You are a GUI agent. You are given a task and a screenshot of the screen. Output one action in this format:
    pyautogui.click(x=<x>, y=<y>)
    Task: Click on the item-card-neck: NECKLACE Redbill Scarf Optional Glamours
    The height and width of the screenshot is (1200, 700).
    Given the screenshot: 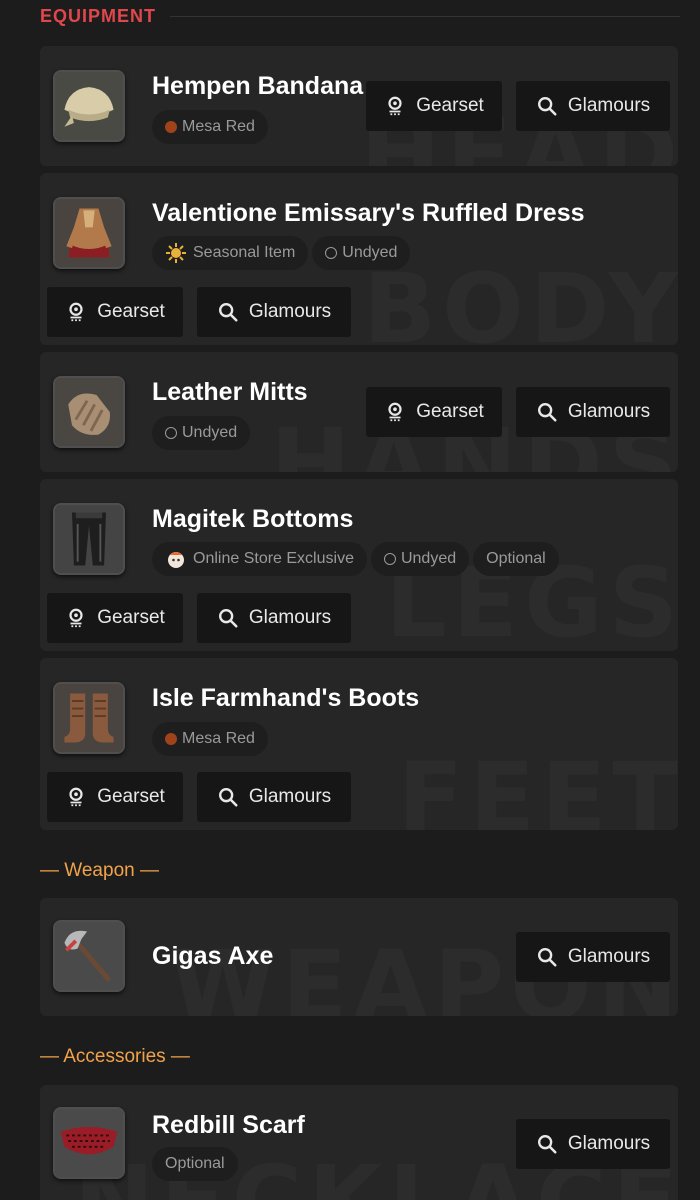 What is the action you would take?
    pyautogui.click(x=359, y=1142)
    